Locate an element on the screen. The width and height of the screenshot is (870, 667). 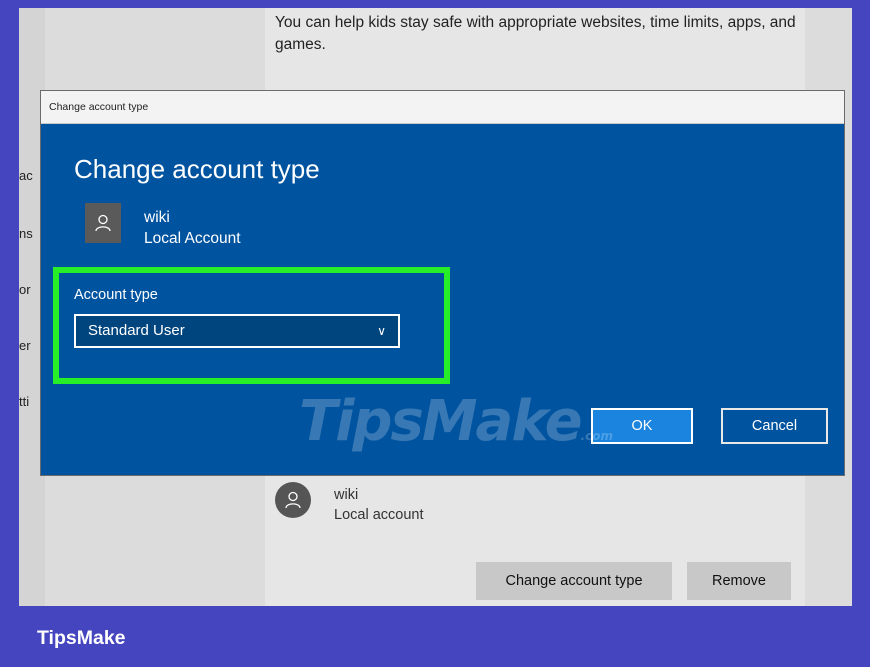
nav-fragment: ac is located at coordinates (26, 175).